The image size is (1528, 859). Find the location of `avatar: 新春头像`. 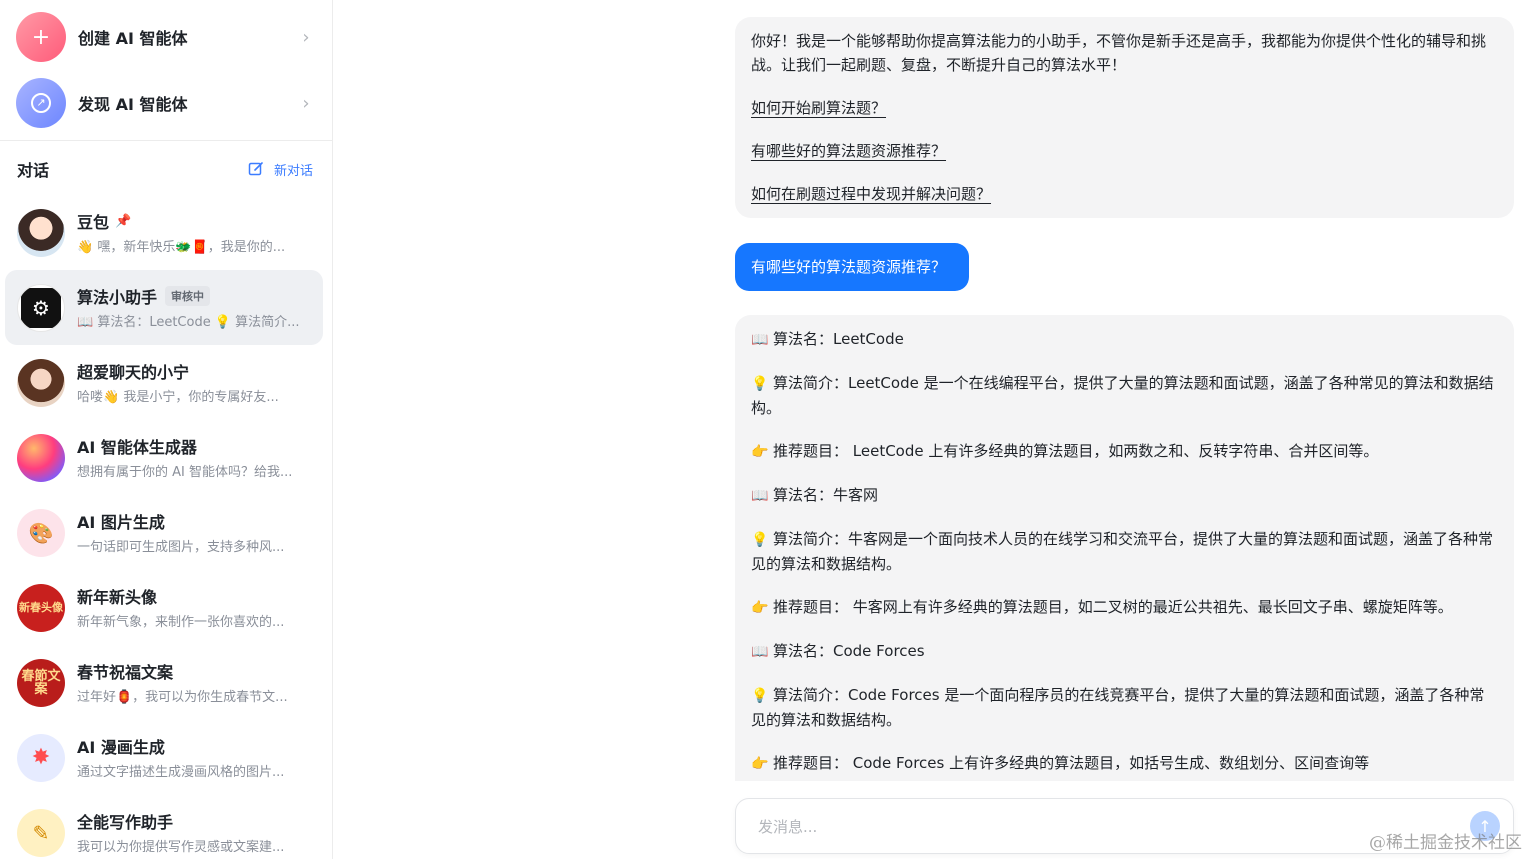

avatar: 新春头像 is located at coordinates (41, 607).